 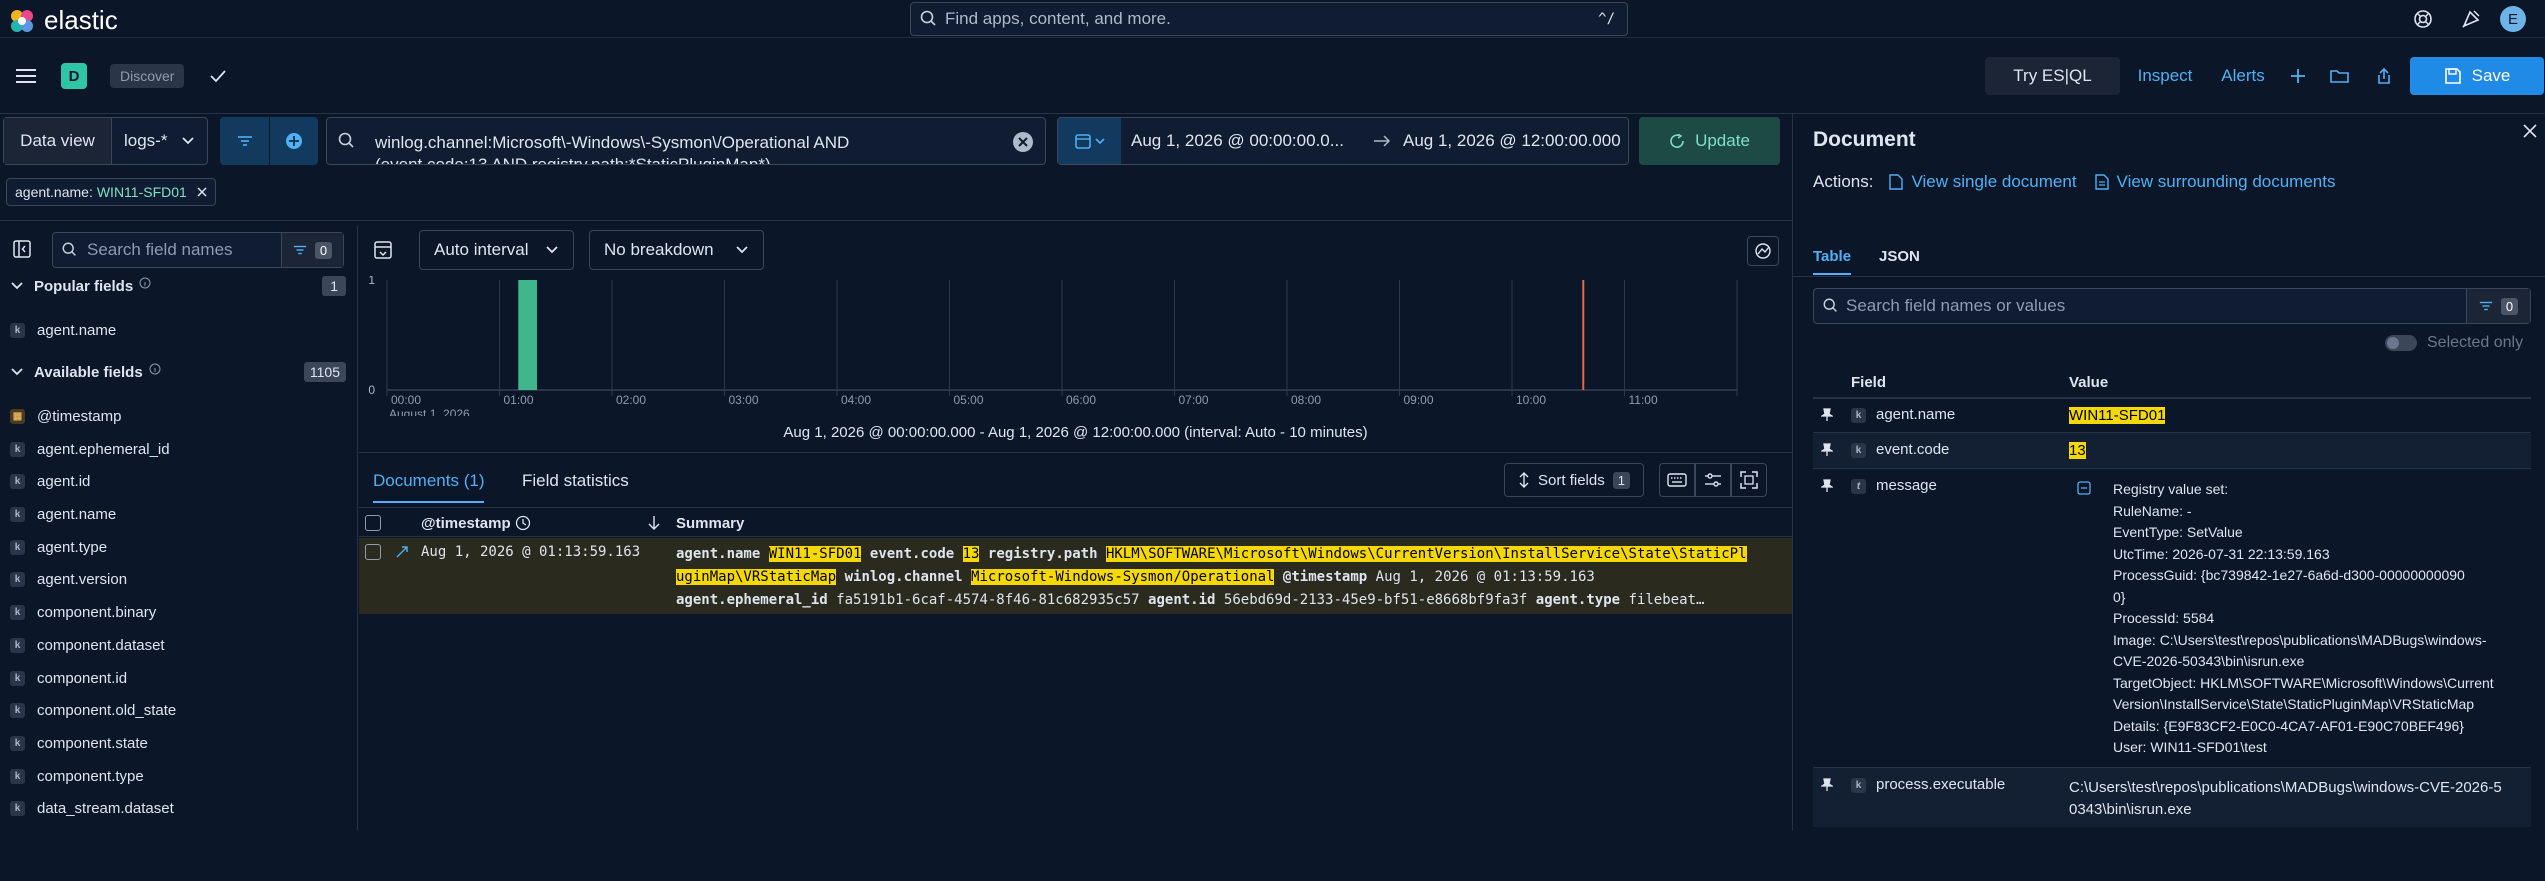 I want to click on view-single-link: View single document, so click(x=1993, y=182).